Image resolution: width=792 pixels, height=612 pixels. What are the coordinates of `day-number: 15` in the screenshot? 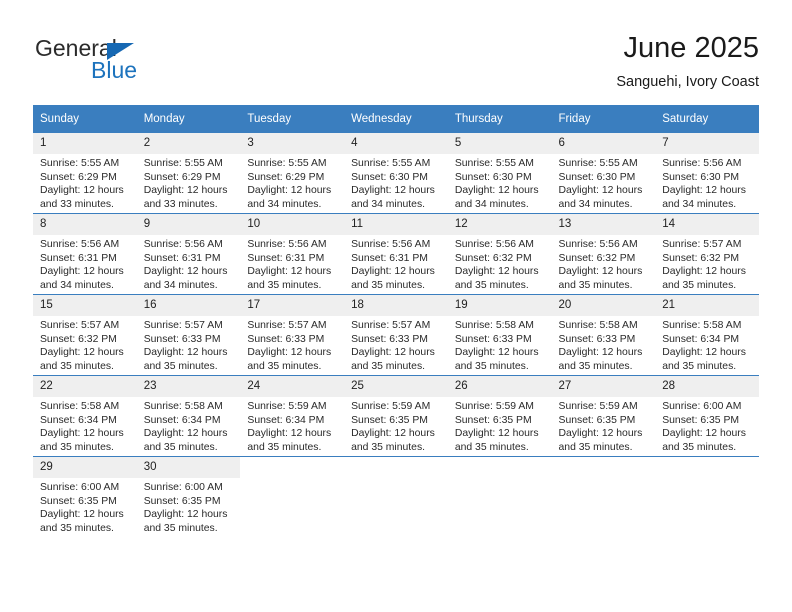 It's located at (85, 305).